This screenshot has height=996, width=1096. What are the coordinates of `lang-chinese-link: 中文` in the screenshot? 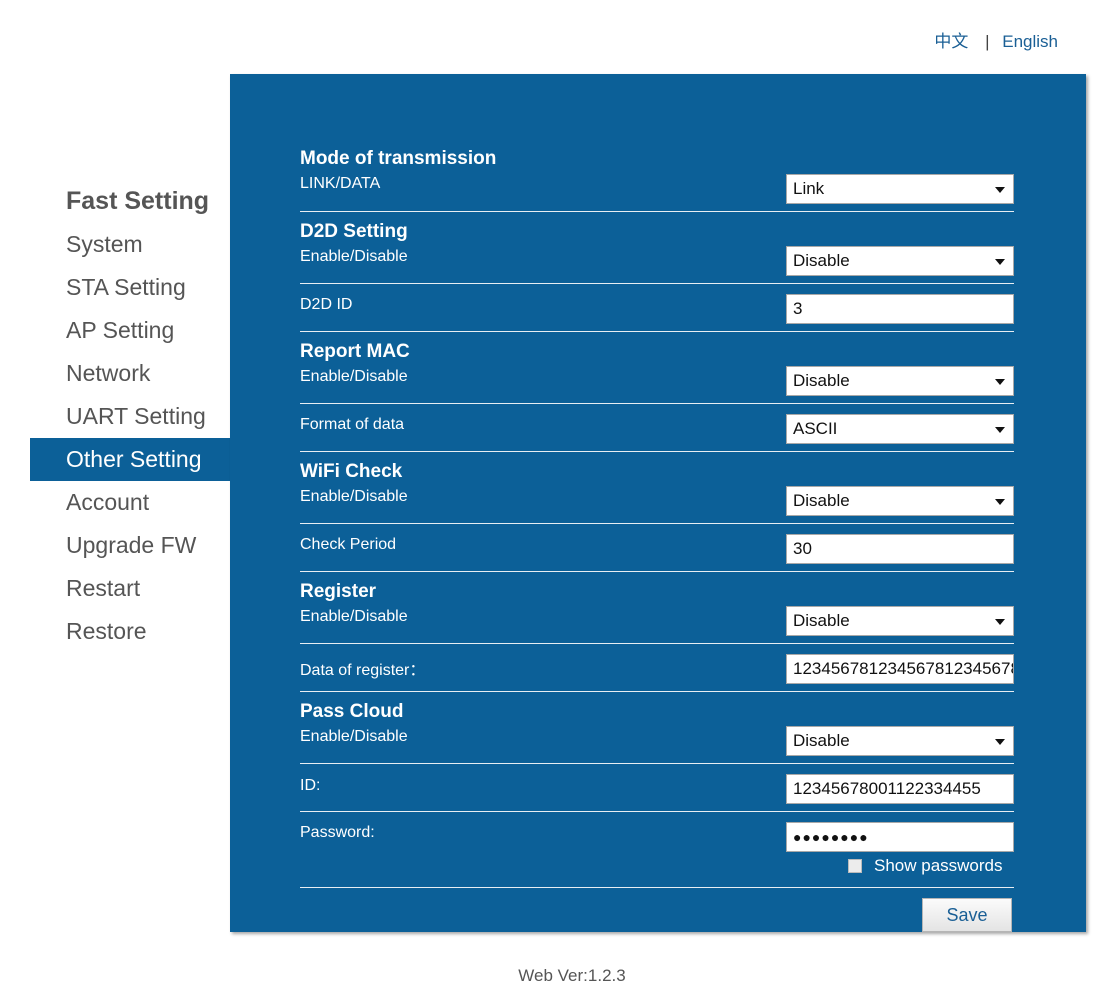 It's located at (951, 41).